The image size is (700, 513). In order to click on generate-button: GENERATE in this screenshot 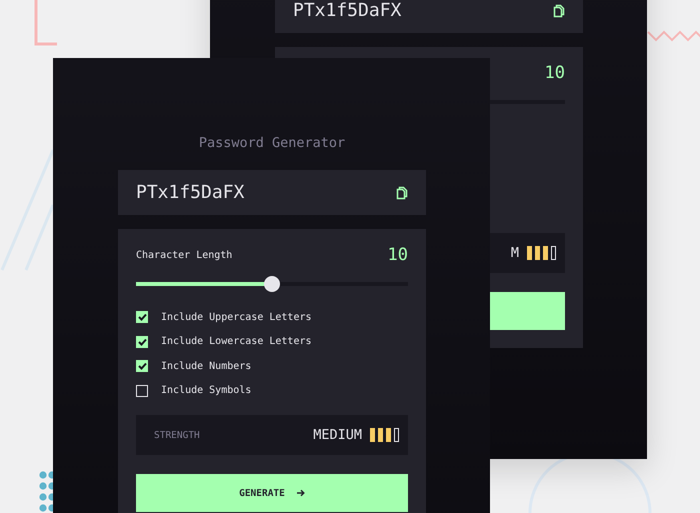, I will do `click(272, 493)`.